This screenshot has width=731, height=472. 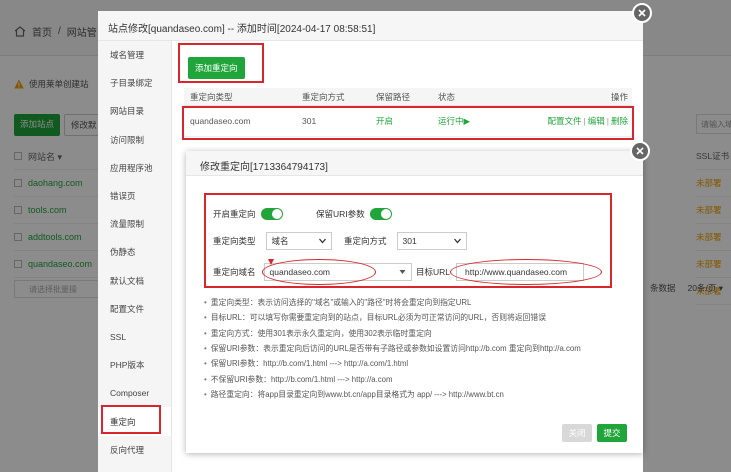 I want to click on inner-dialog-close-button, so click(x=640, y=151).